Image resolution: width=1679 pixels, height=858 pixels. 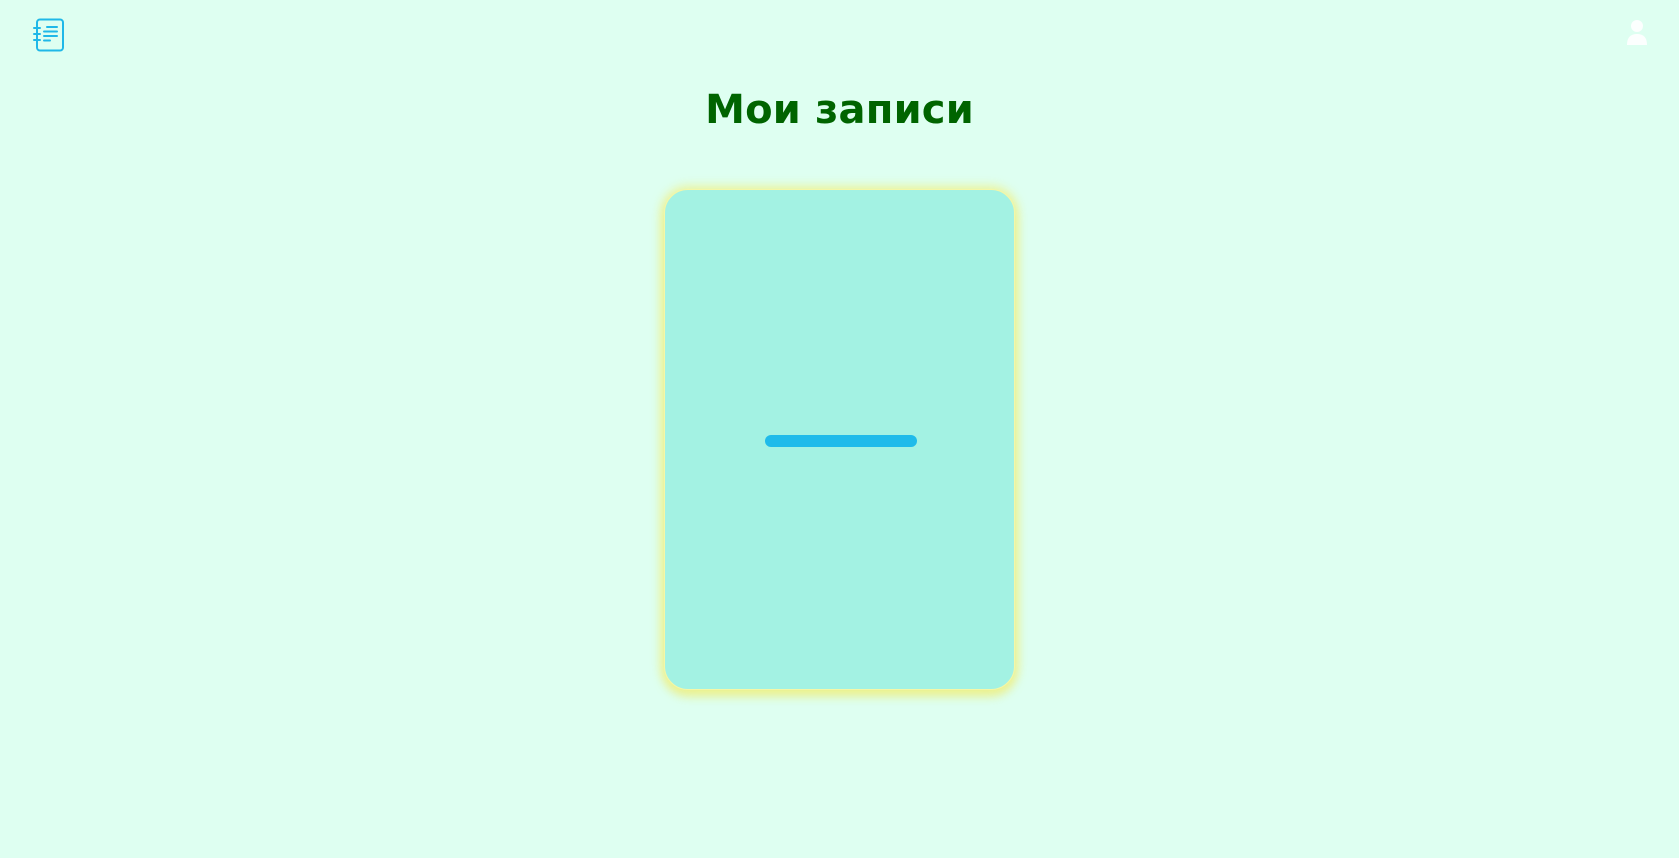 What do you see at coordinates (49, 35) in the screenshot?
I see `notes-logo-icon` at bounding box center [49, 35].